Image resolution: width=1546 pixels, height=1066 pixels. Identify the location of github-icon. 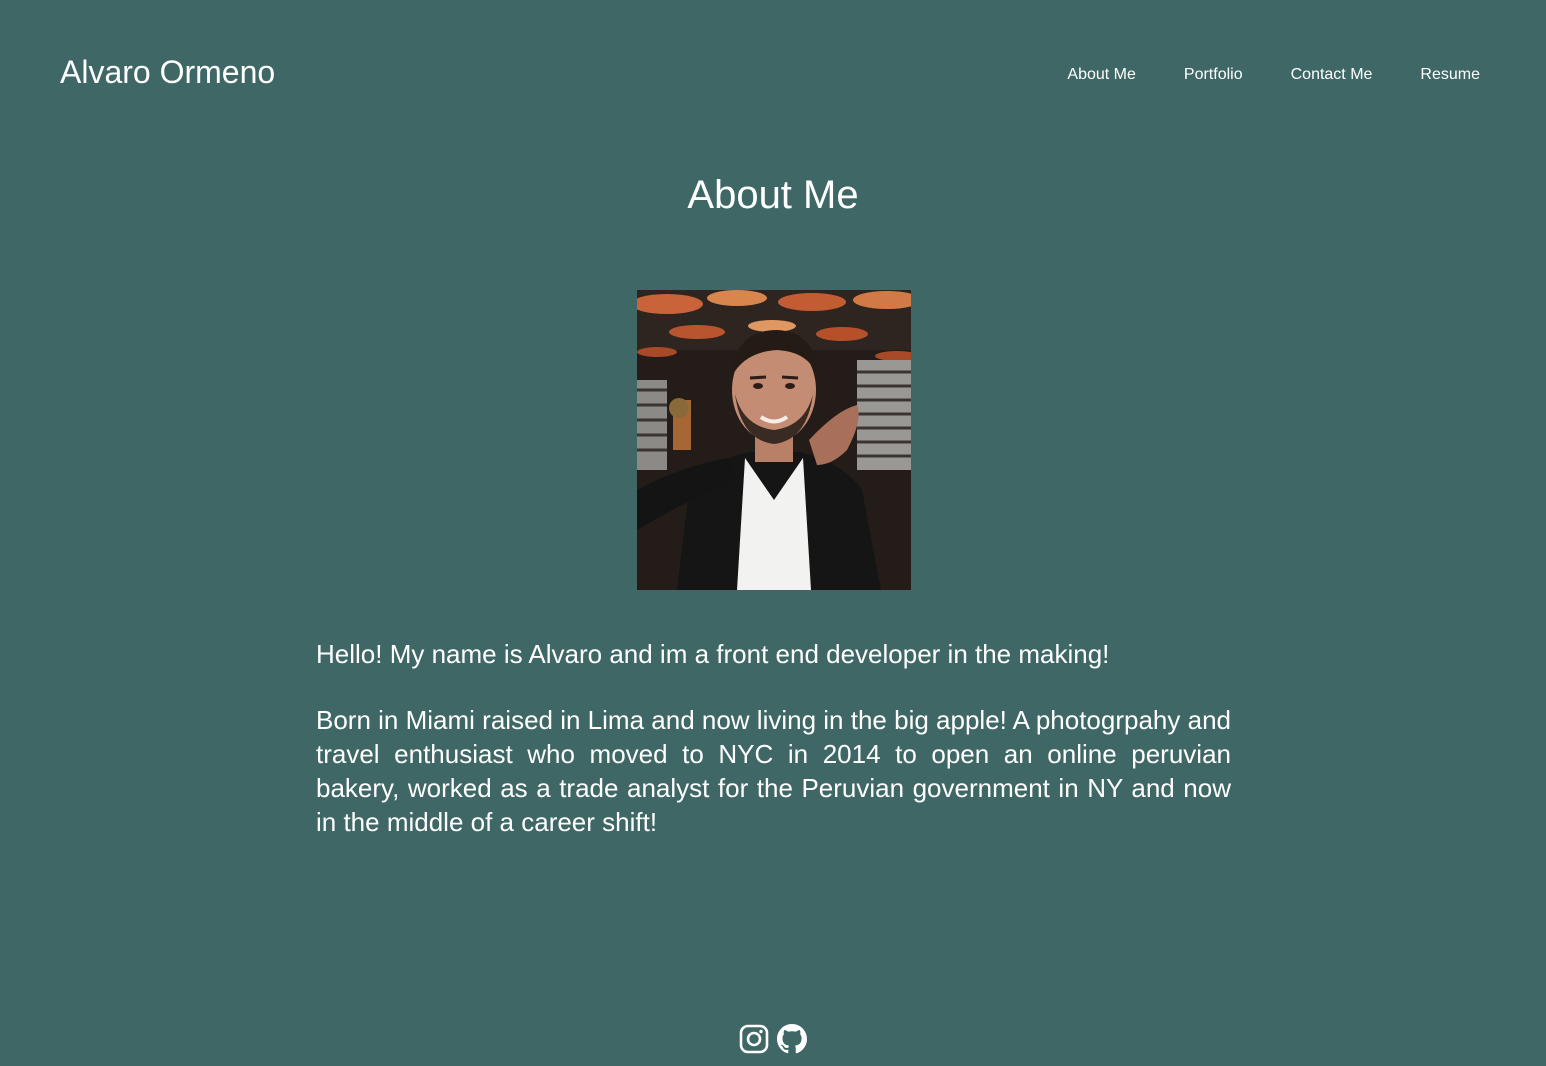
(792, 1039).